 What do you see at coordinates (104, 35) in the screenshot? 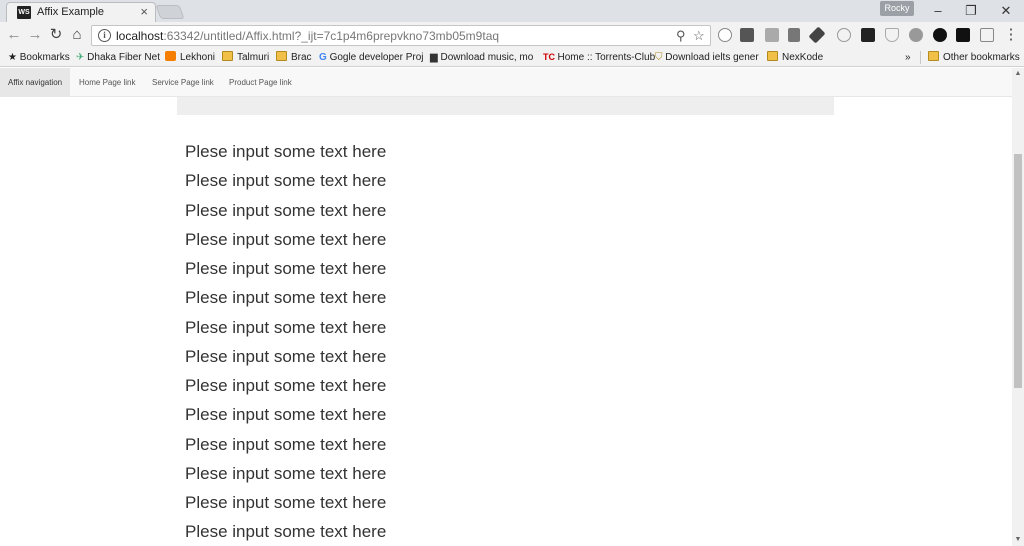
I see `info-icon: i` at bounding box center [104, 35].